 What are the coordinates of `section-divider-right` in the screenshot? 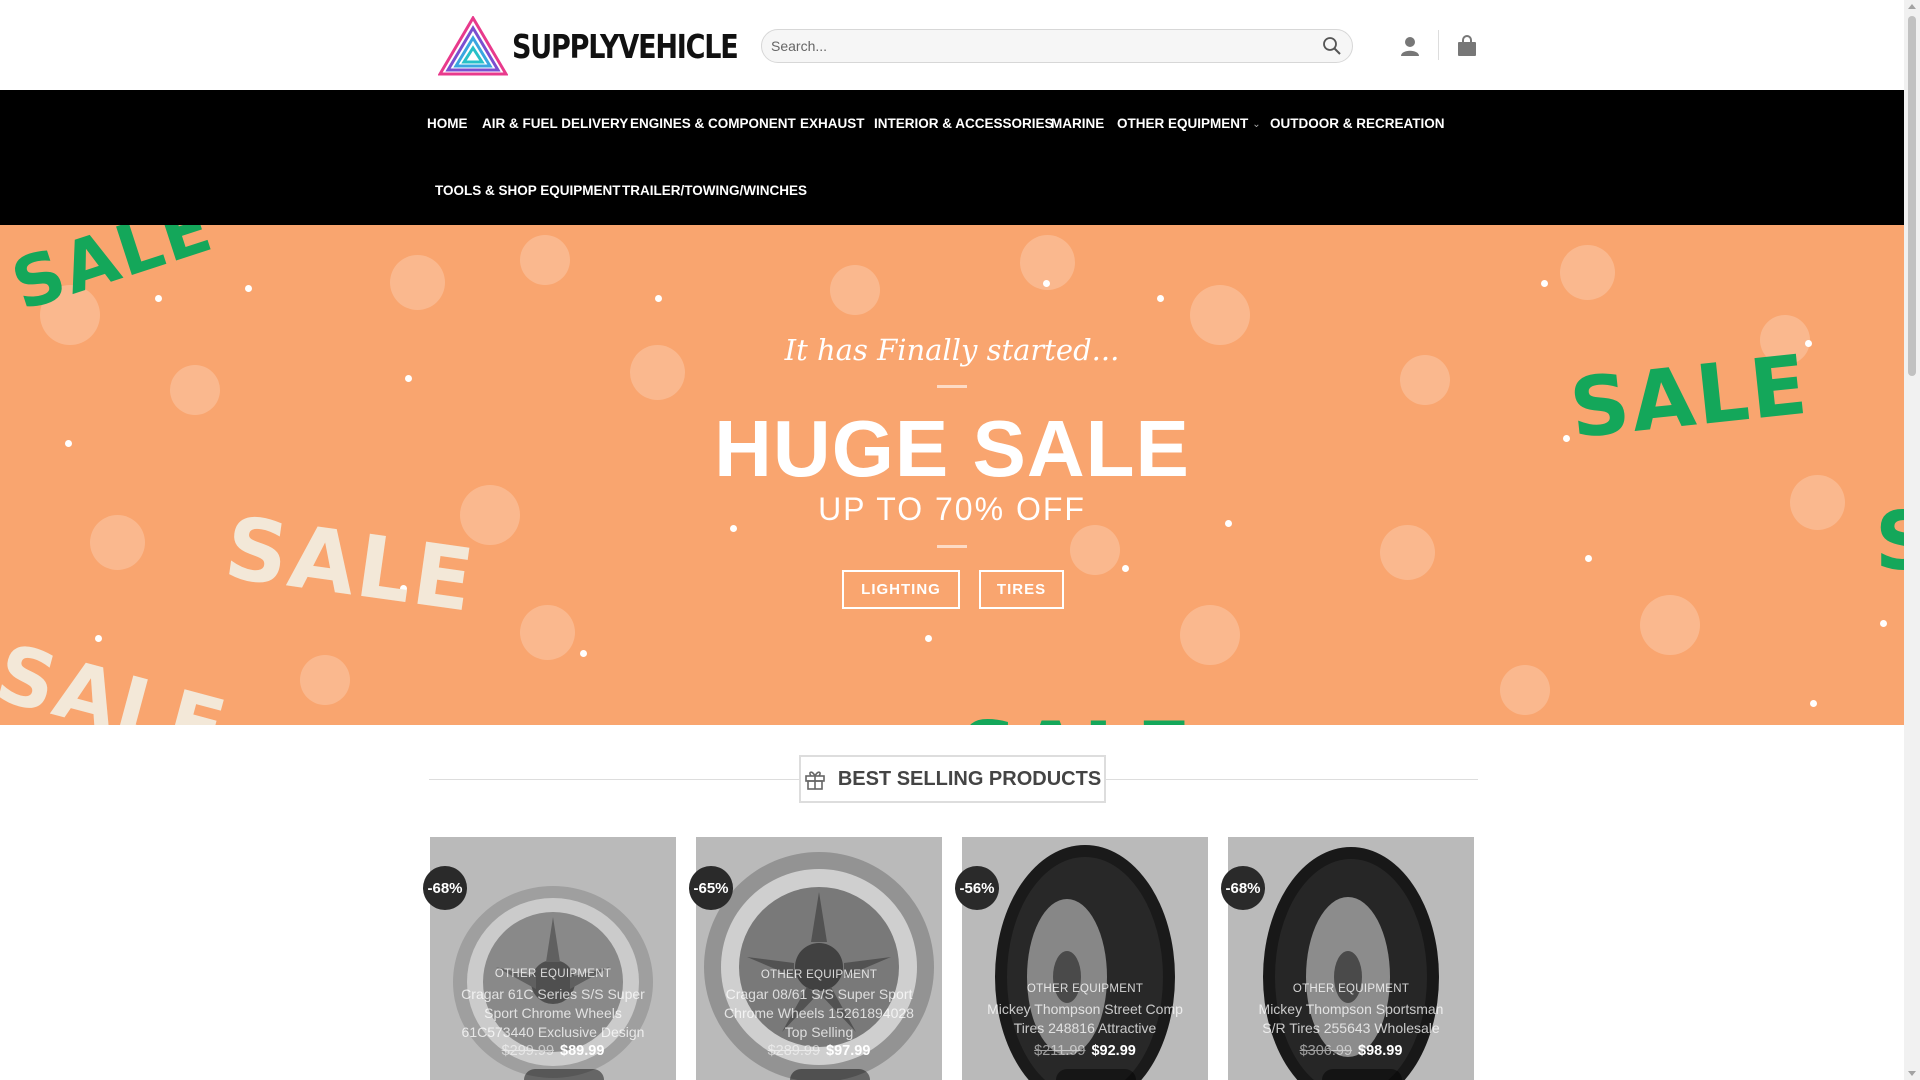 It's located at (1292, 779).